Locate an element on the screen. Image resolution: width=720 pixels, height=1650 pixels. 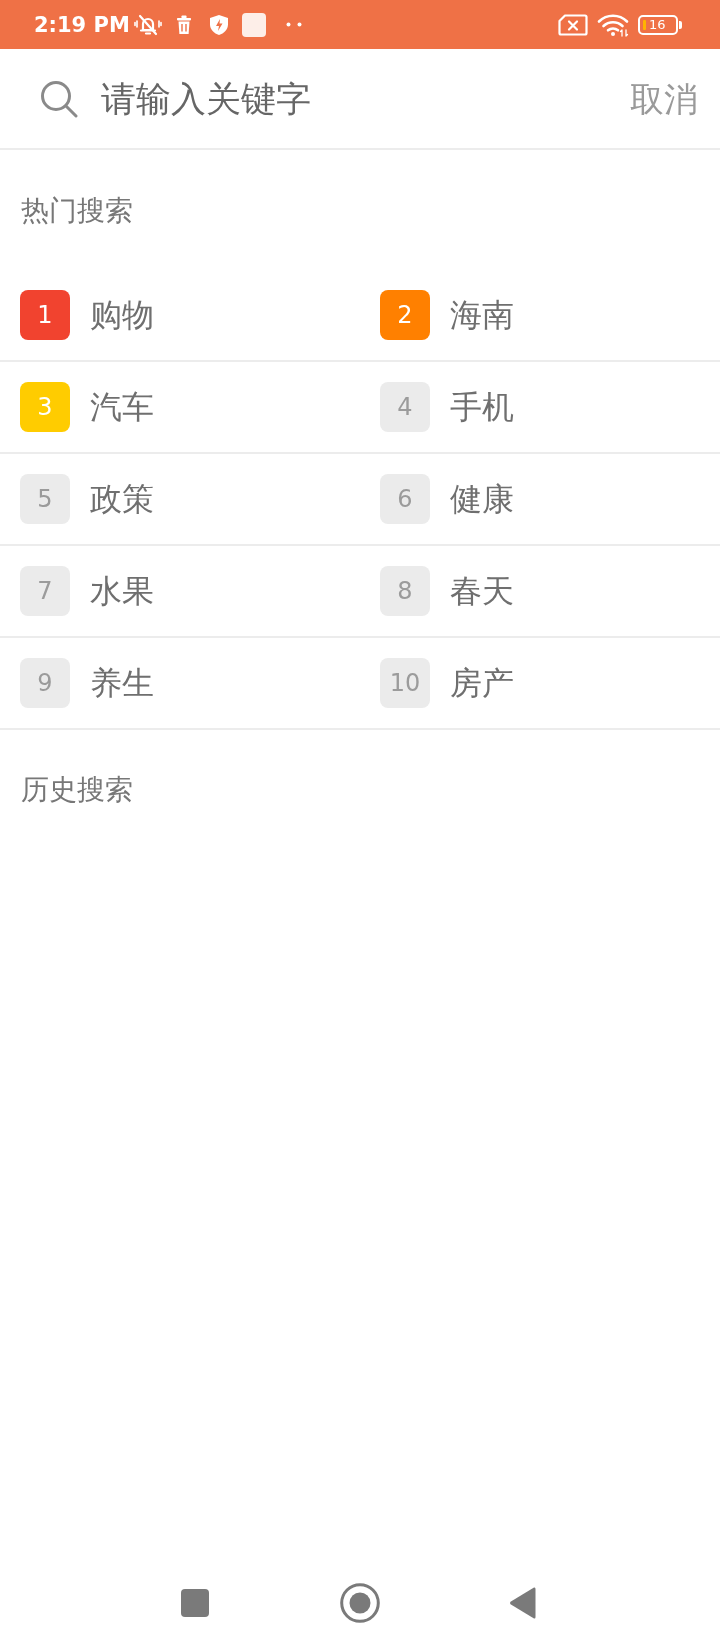
status-time: 2:19 PM is located at coordinates (82, 24).